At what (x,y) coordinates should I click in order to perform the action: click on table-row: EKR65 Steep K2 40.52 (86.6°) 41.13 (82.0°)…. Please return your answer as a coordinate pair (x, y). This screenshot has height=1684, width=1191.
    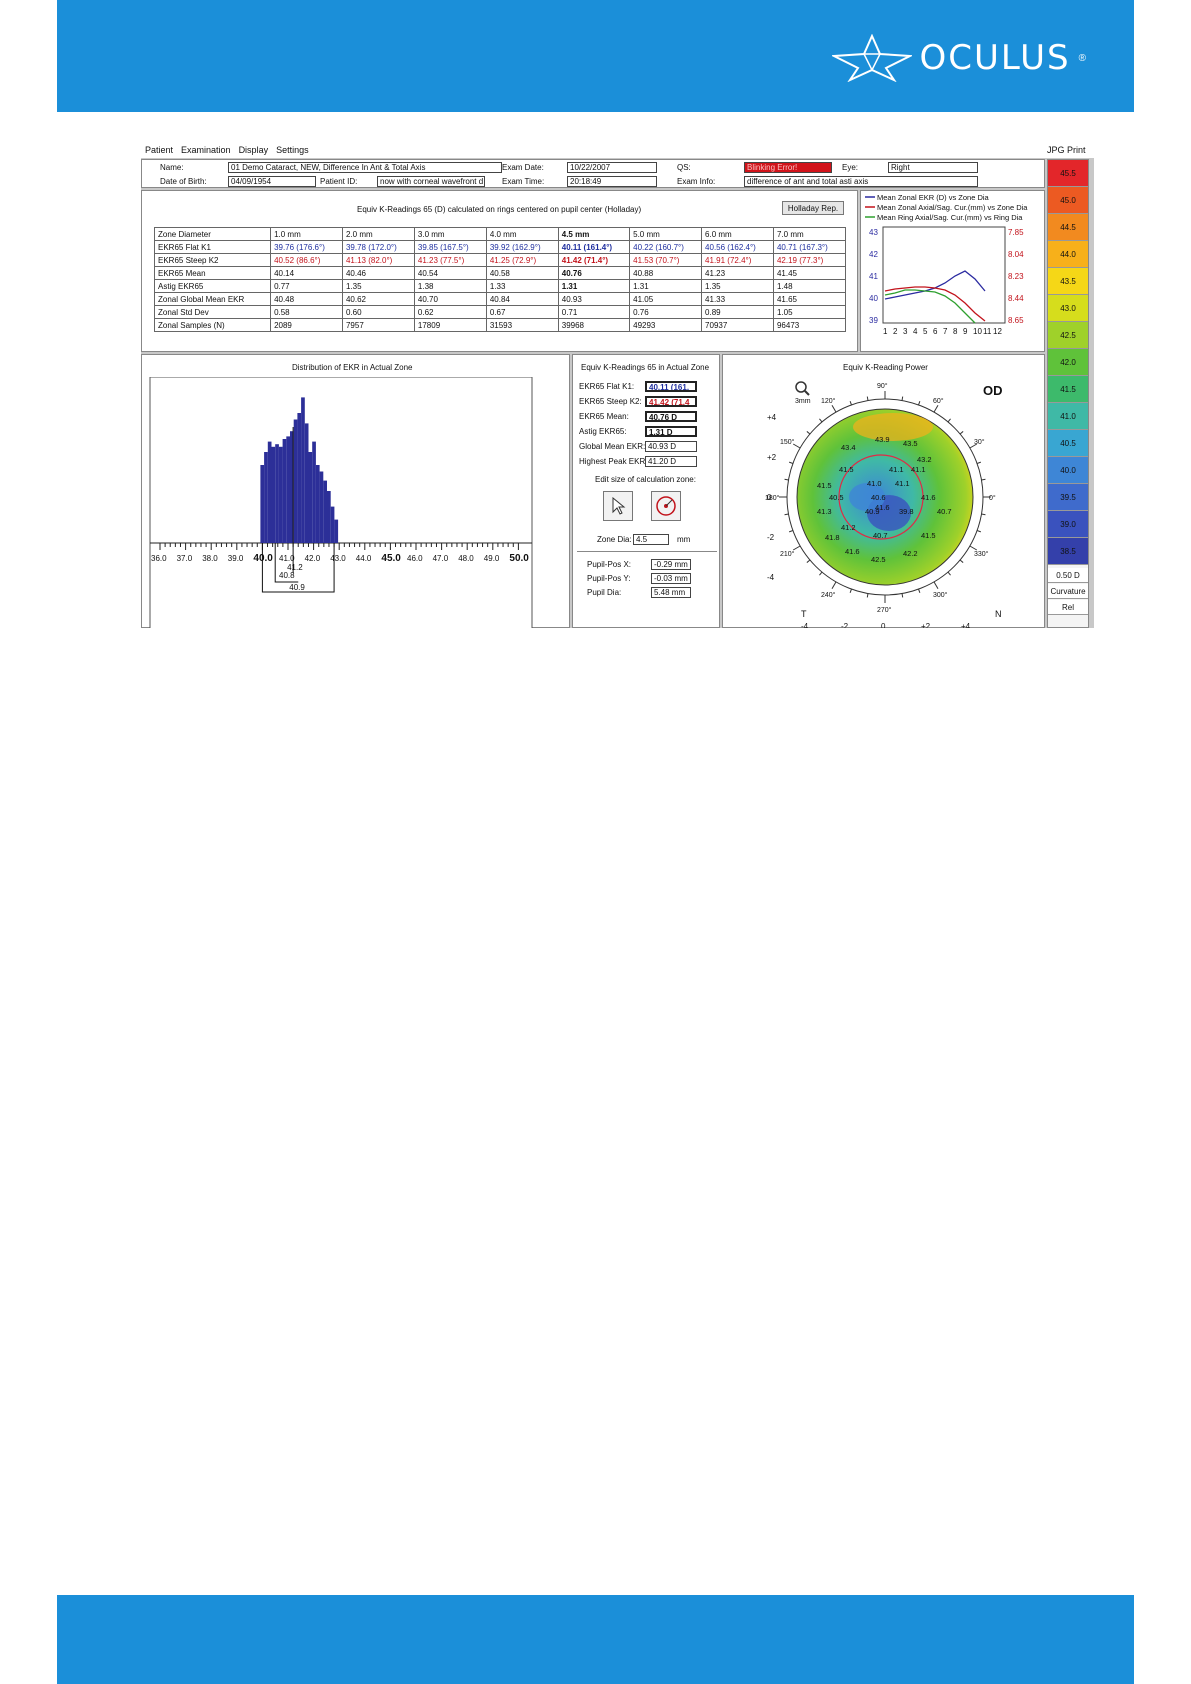
    Looking at the image, I should click on (500, 260).